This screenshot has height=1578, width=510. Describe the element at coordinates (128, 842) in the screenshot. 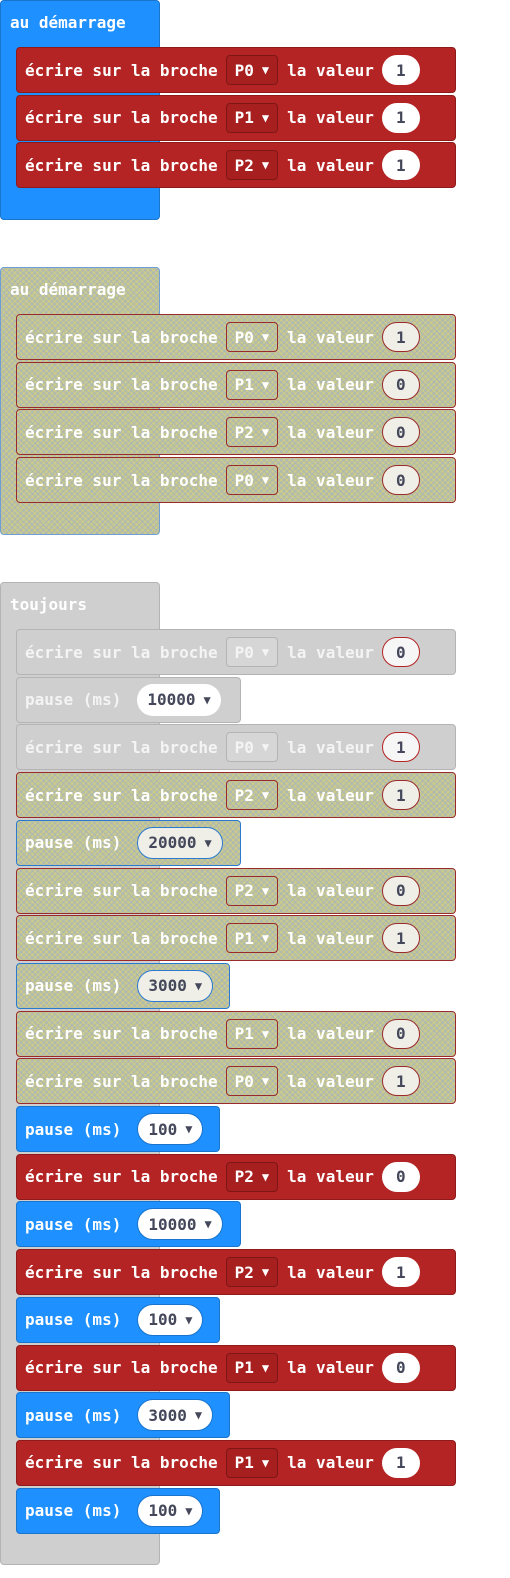

I see `pause-block: pause (ms) 20000 ▼` at that location.